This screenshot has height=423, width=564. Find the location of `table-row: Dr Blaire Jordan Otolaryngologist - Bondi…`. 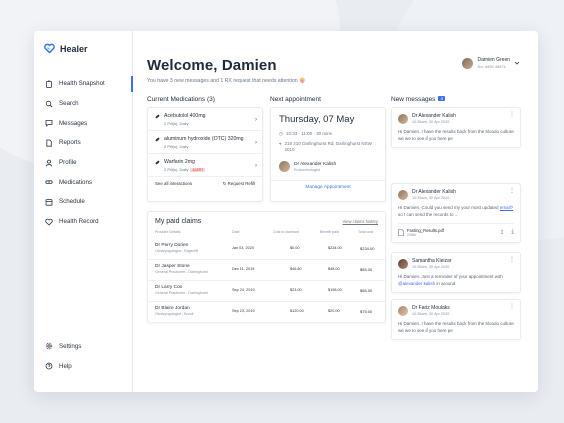

table-row: Dr Blaire Jordan Otolaryngologist - Bondi… is located at coordinates (266, 312).